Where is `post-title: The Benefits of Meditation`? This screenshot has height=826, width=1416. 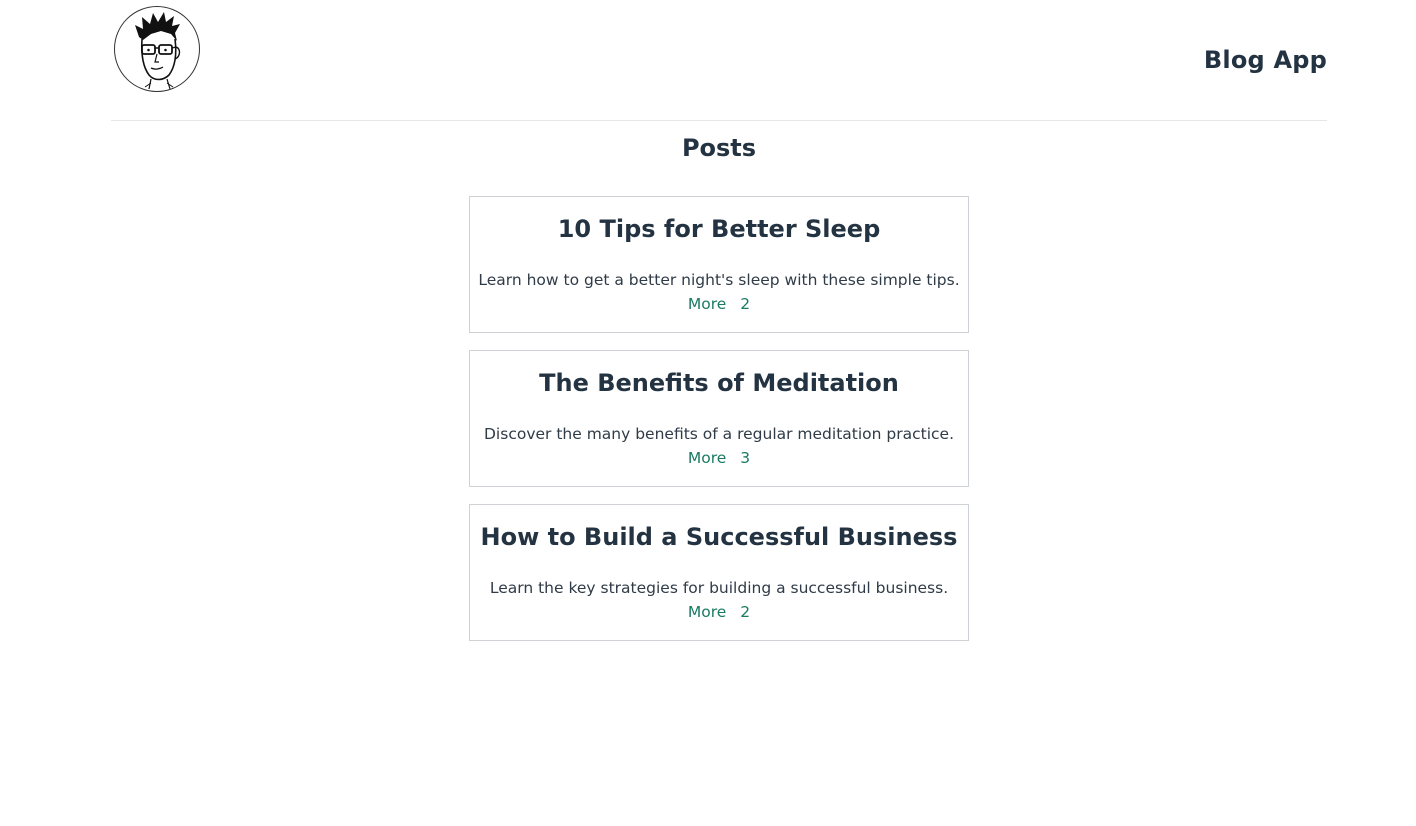 post-title: The Benefits of Meditation is located at coordinates (719, 383).